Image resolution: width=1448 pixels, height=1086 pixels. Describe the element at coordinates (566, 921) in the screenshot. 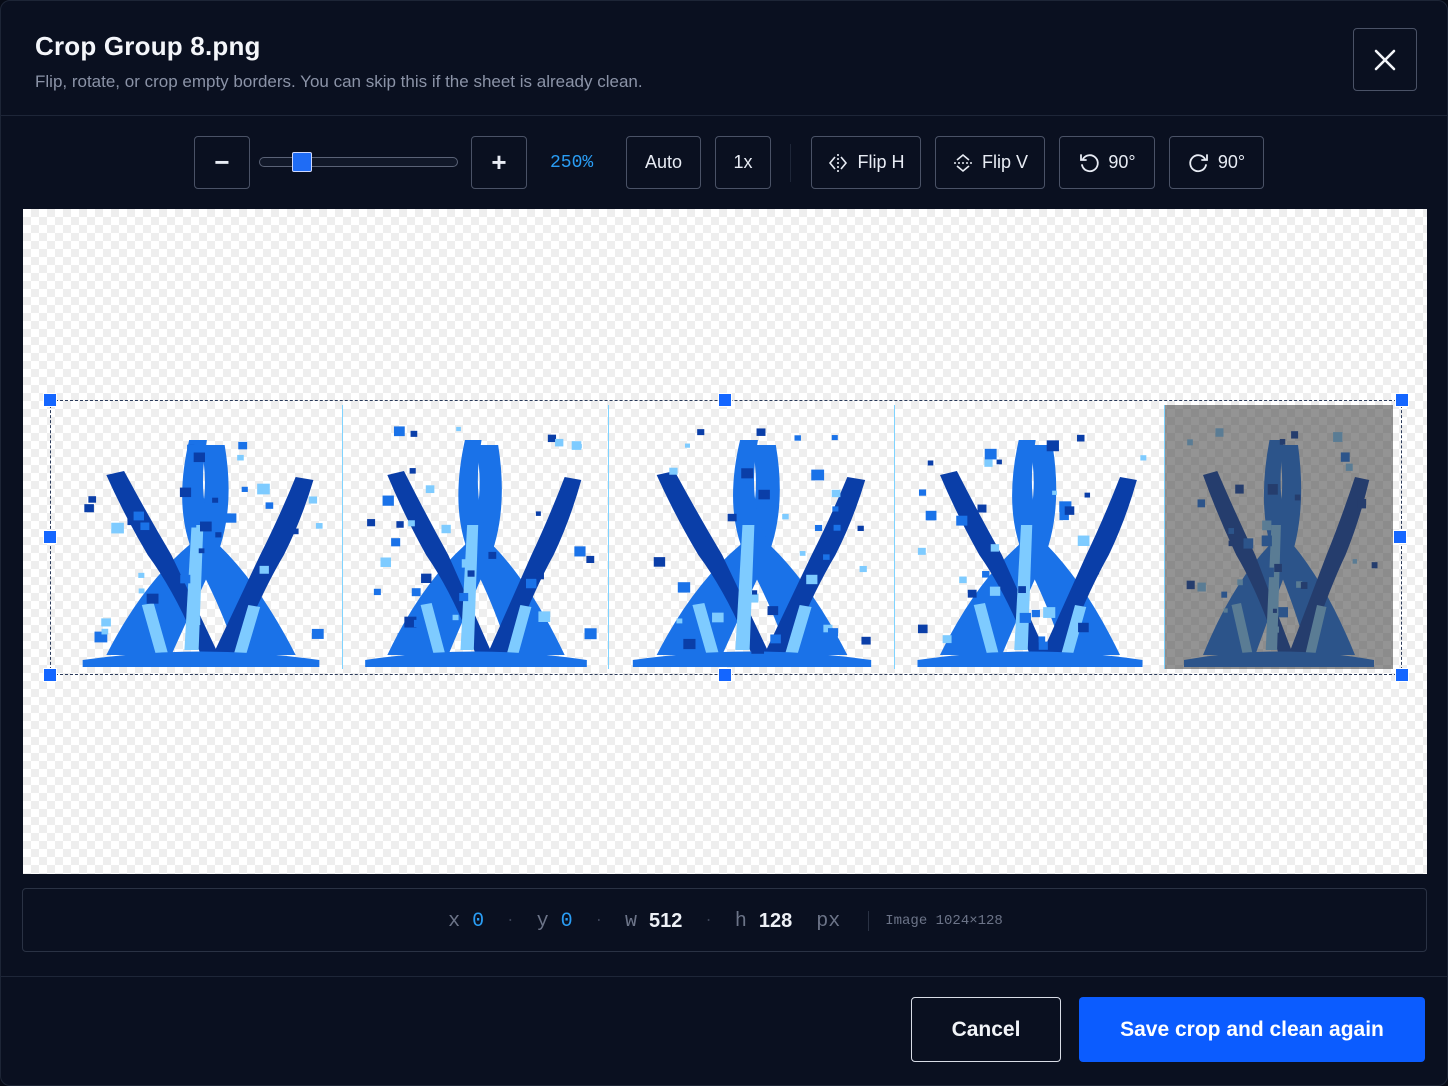

I see `y-value: 0` at that location.